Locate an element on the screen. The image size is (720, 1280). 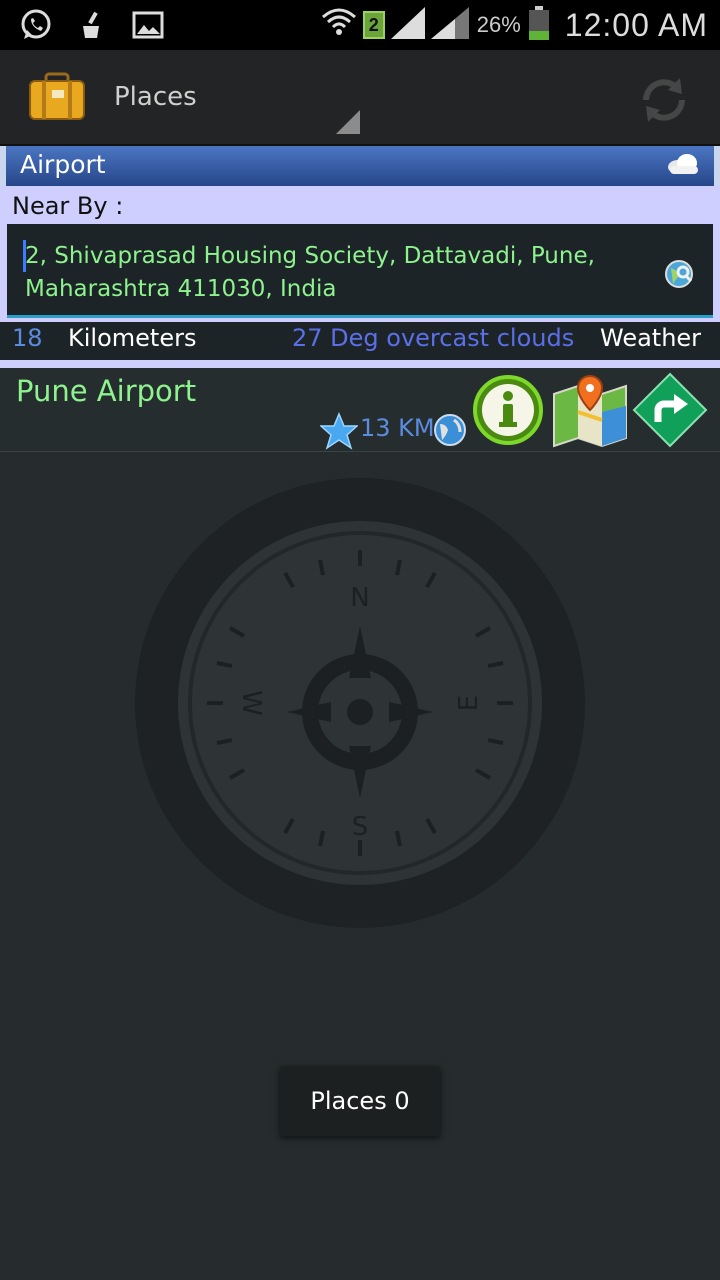
page-title: Places is located at coordinates (155, 97).